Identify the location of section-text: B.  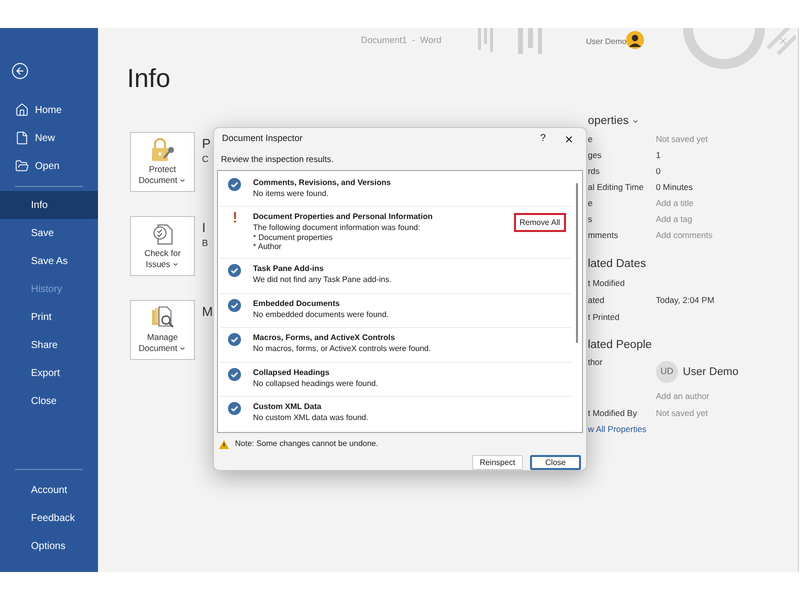
(205, 243).